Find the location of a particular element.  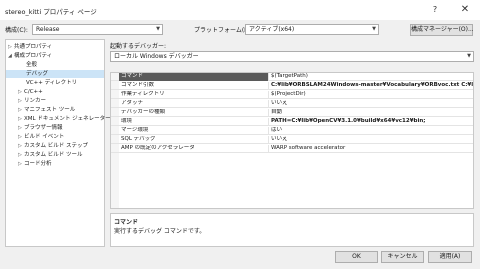

property-row: AMP の既定のアクセラレータ WARP software accelerator is located at coordinates (292, 149).